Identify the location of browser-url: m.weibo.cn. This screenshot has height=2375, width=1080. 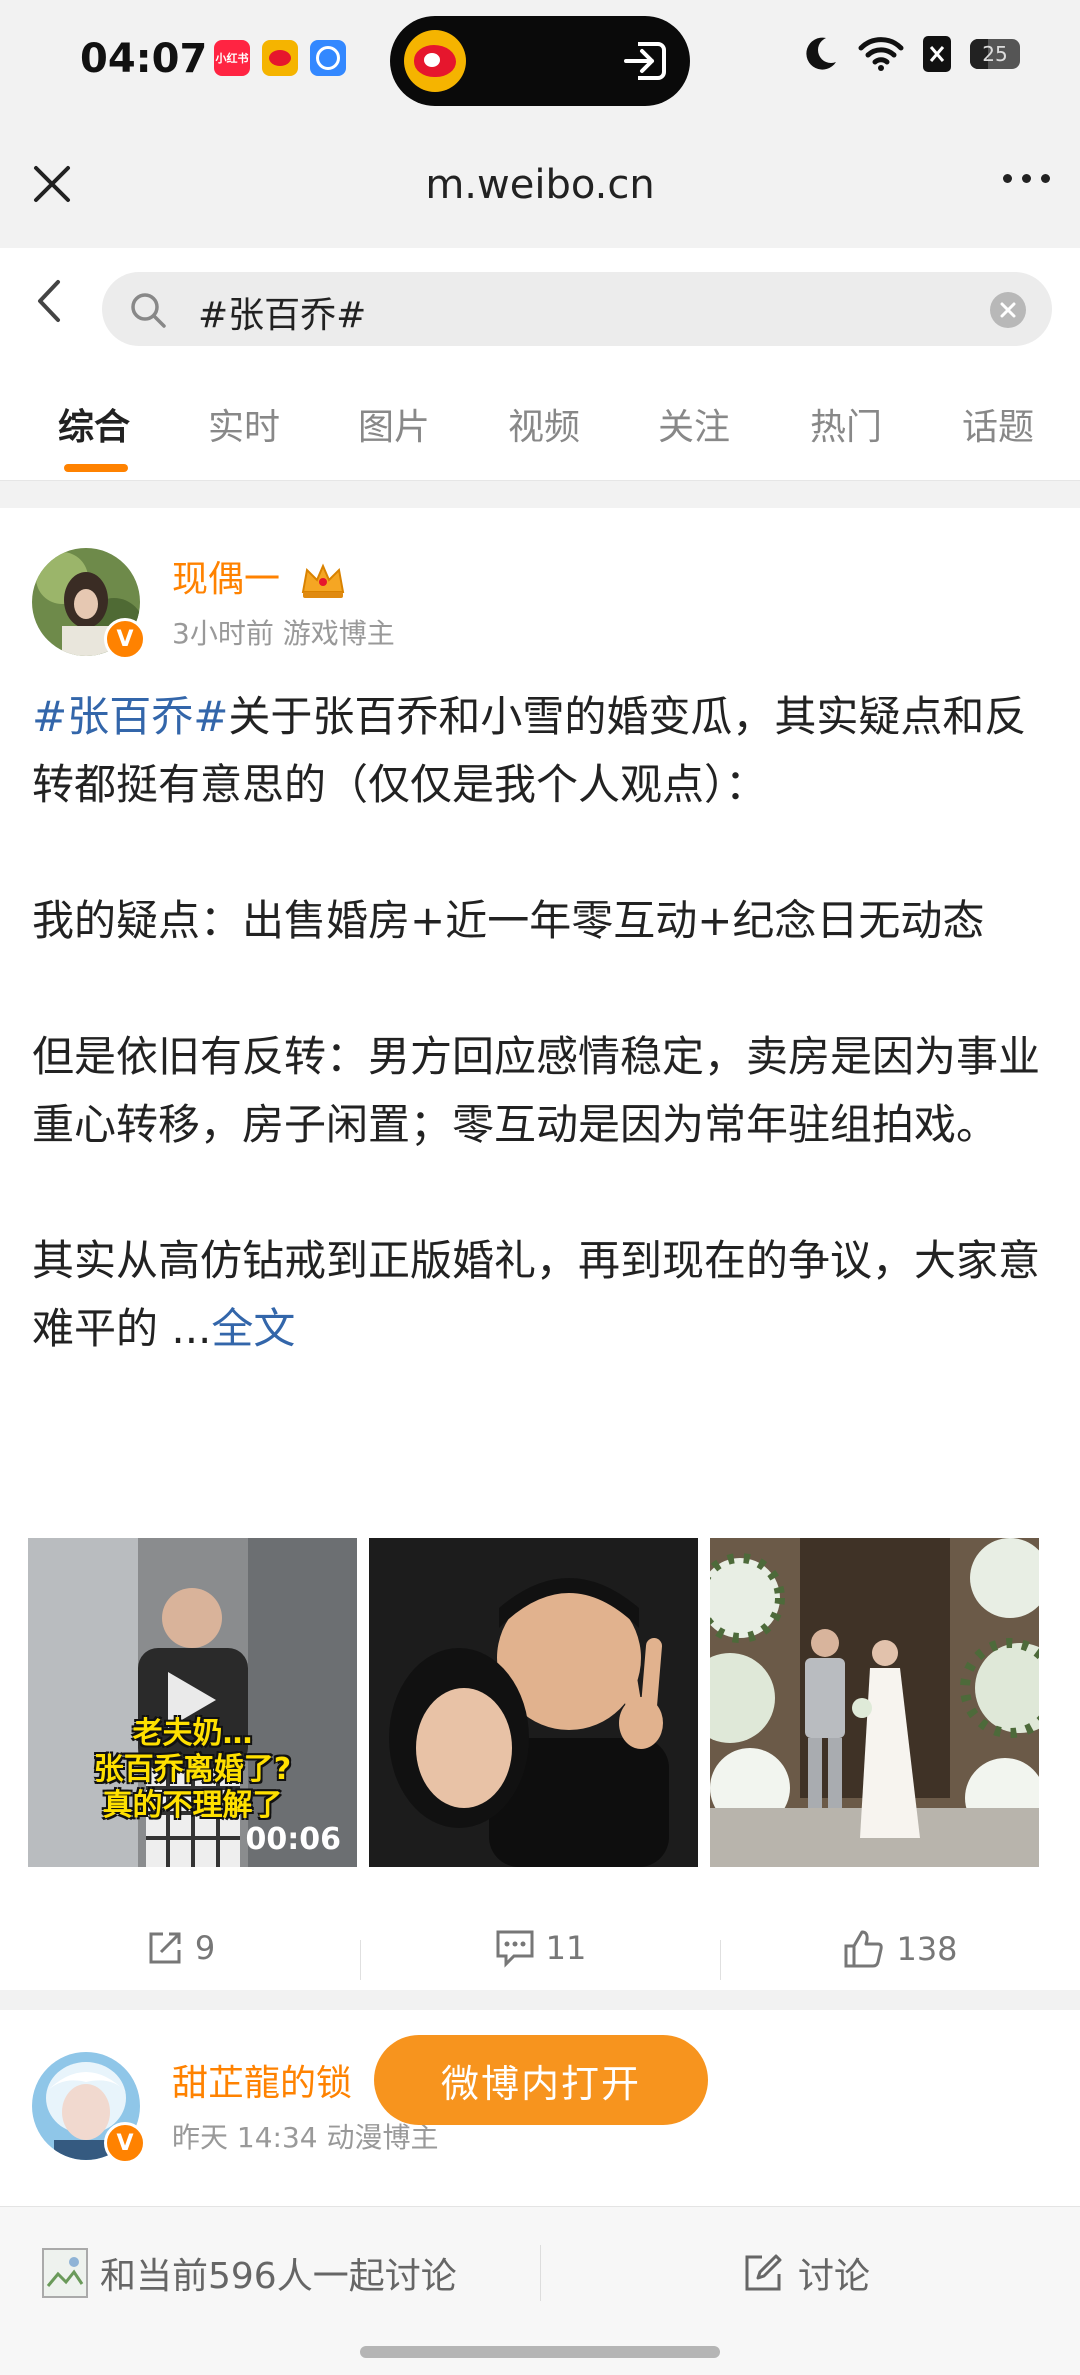
(540, 185).